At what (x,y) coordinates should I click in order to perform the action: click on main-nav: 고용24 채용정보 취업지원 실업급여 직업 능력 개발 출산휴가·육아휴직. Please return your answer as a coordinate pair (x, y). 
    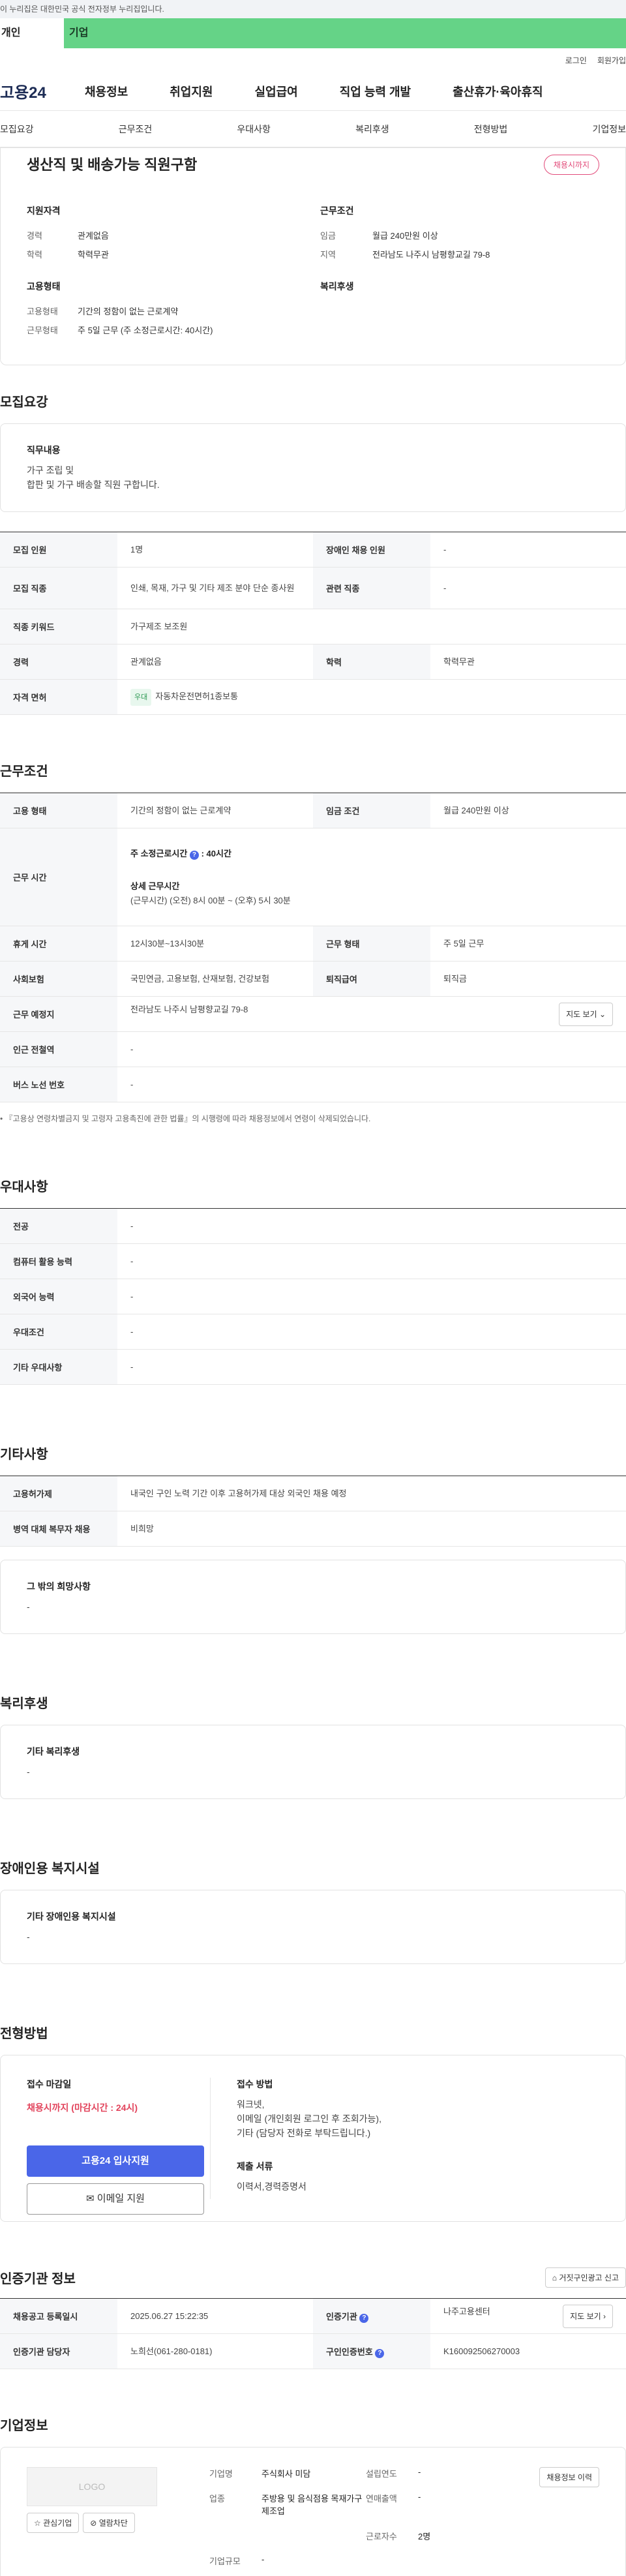
    Looking at the image, I should click on (313, 92).